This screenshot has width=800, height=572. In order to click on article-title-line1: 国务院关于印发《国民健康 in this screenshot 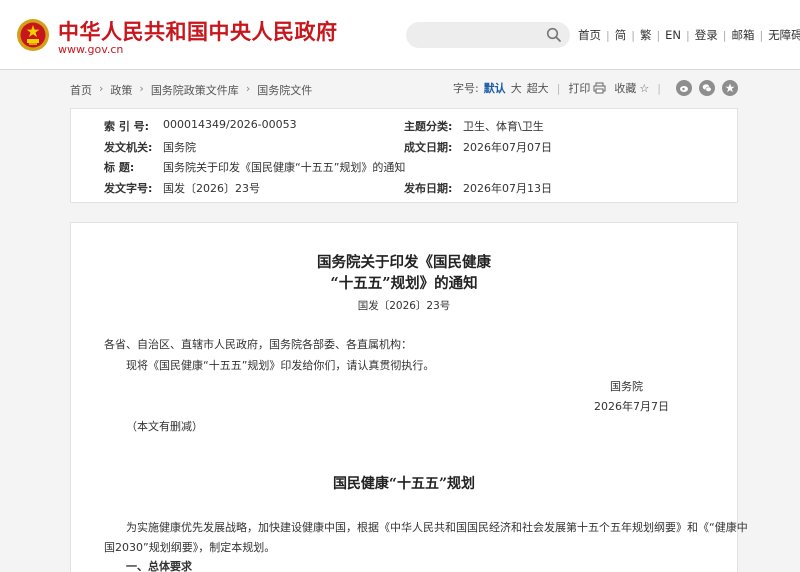, I will do `click(404, 262)`.